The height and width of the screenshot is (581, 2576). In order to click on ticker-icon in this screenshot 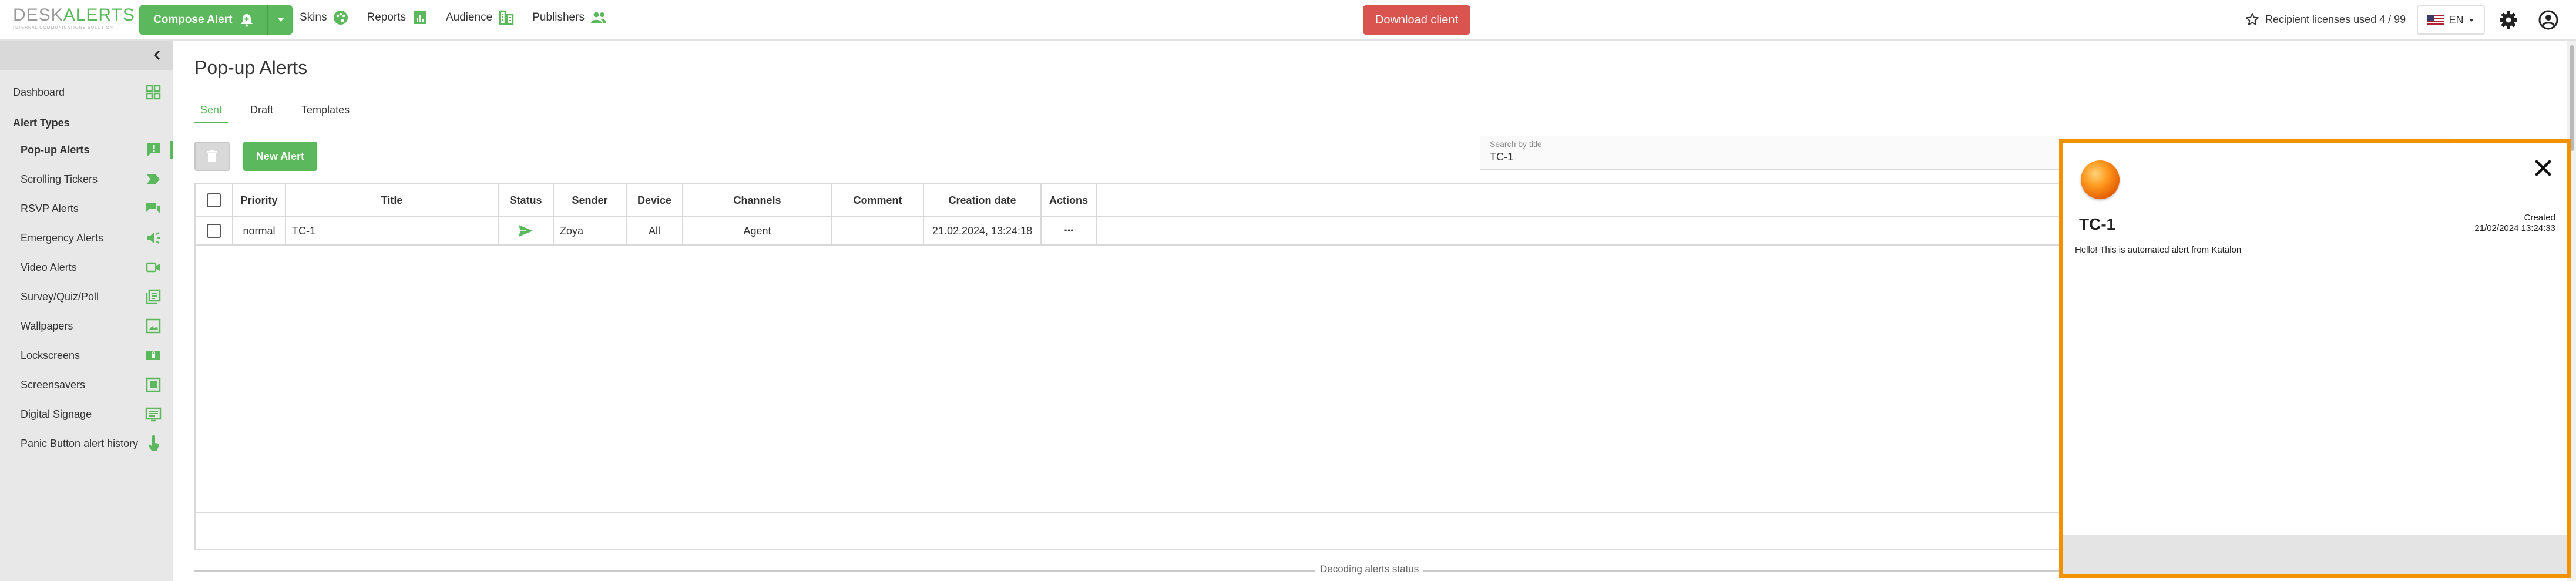, I will do `click(153, 179)`.